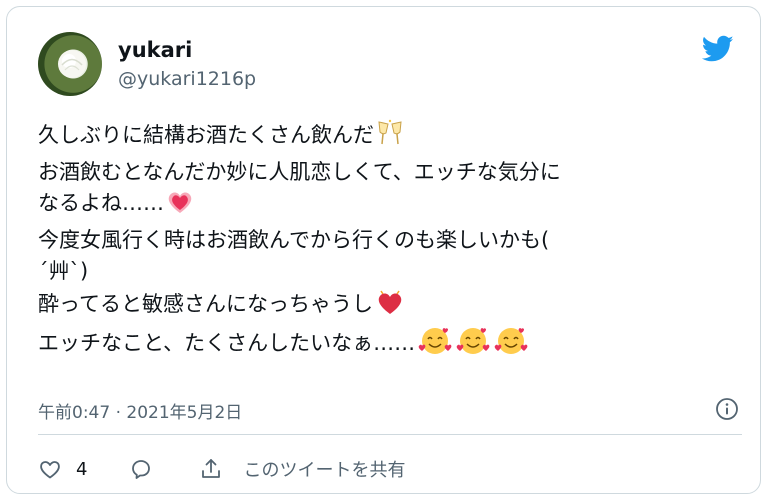 The height and width of the screenshot is (502, 768). I want to click on heart-emoji, so click(390, 307).